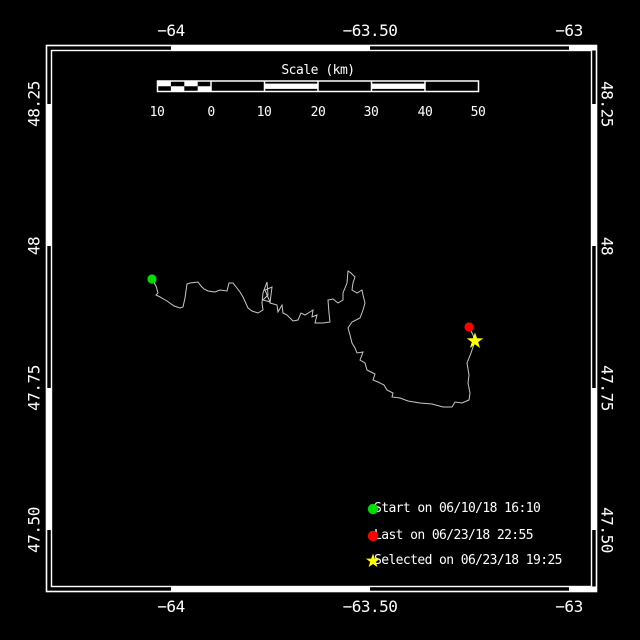 The width and height of the screenshot is (640, 640). Describe the element at coordinates (468, 560) in the screenshot. I see `legend-label-selected: Selected on 06/23/18 19:25` at that location.